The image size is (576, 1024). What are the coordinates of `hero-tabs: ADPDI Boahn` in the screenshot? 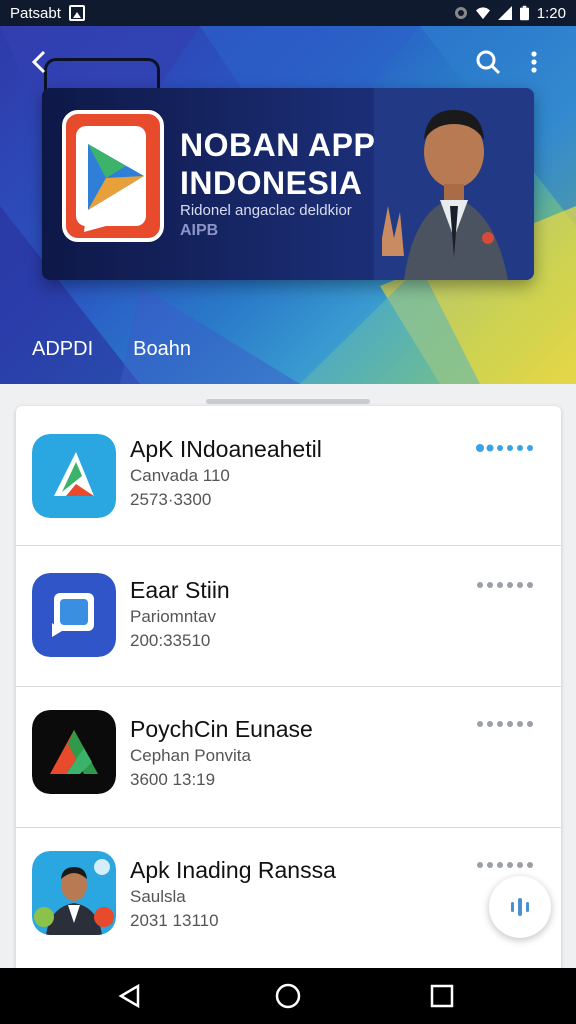 It's located at (111, 349).